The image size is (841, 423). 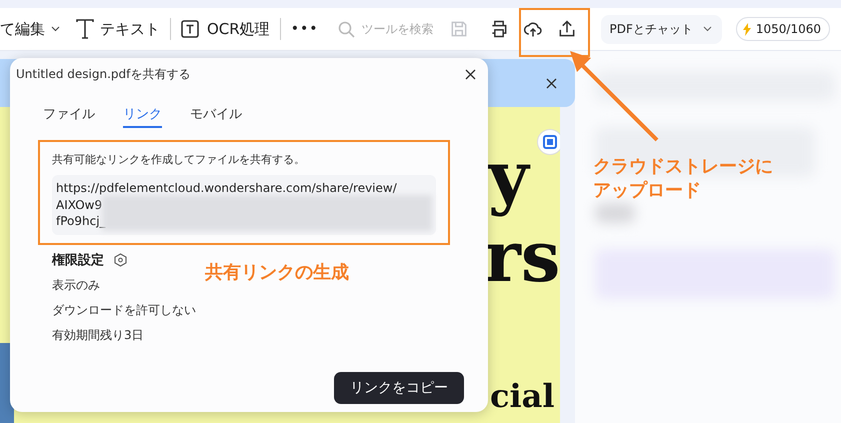 I want to click on highlight-frame, so click(x=554, y=32).